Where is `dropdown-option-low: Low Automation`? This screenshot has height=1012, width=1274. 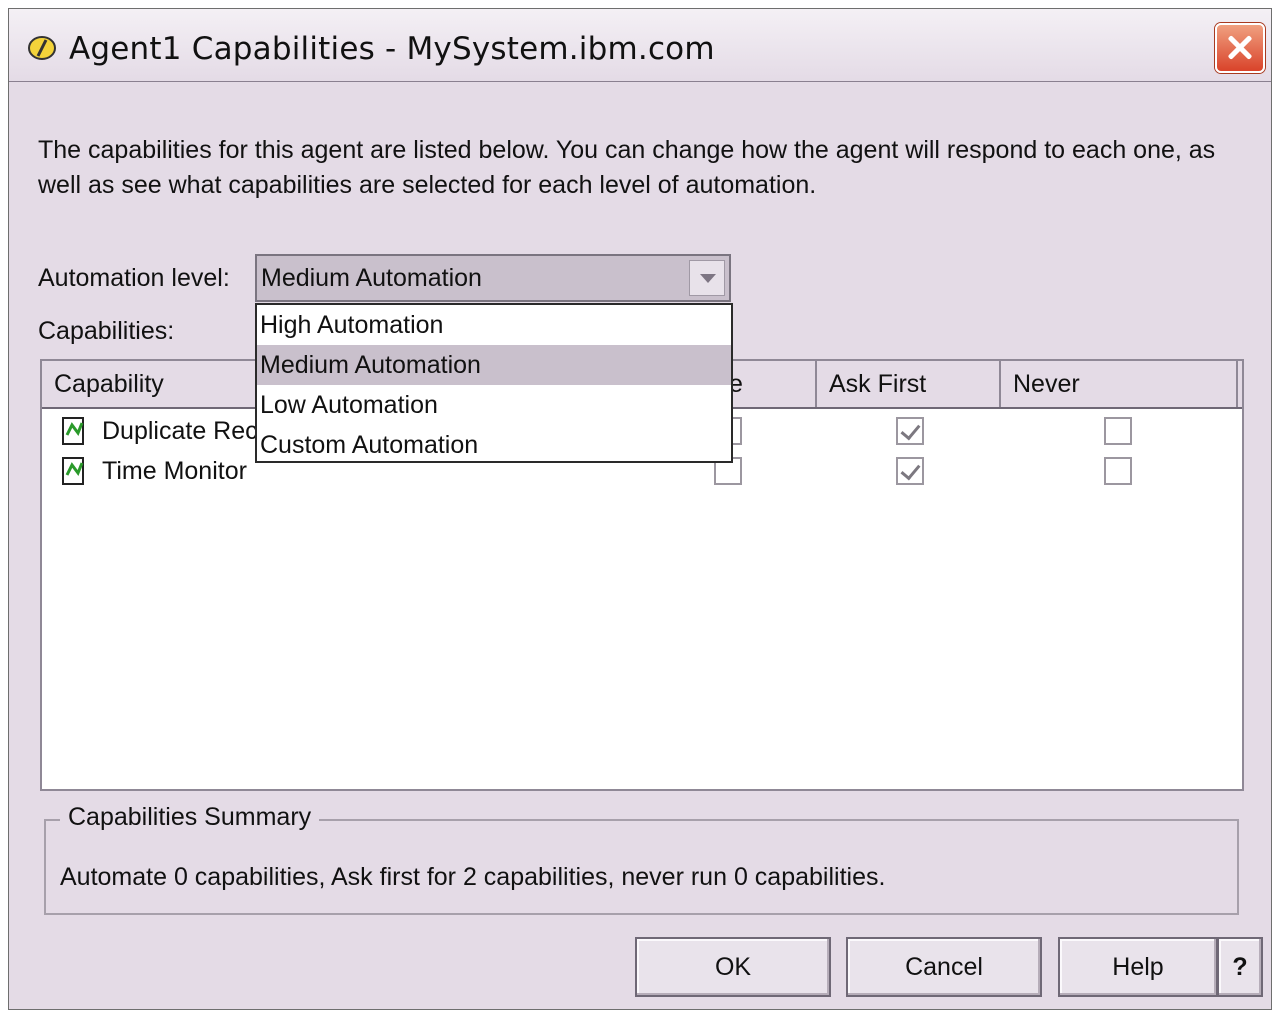
dropdown-option-low: Low Automation is located at coordinates (494, 405).